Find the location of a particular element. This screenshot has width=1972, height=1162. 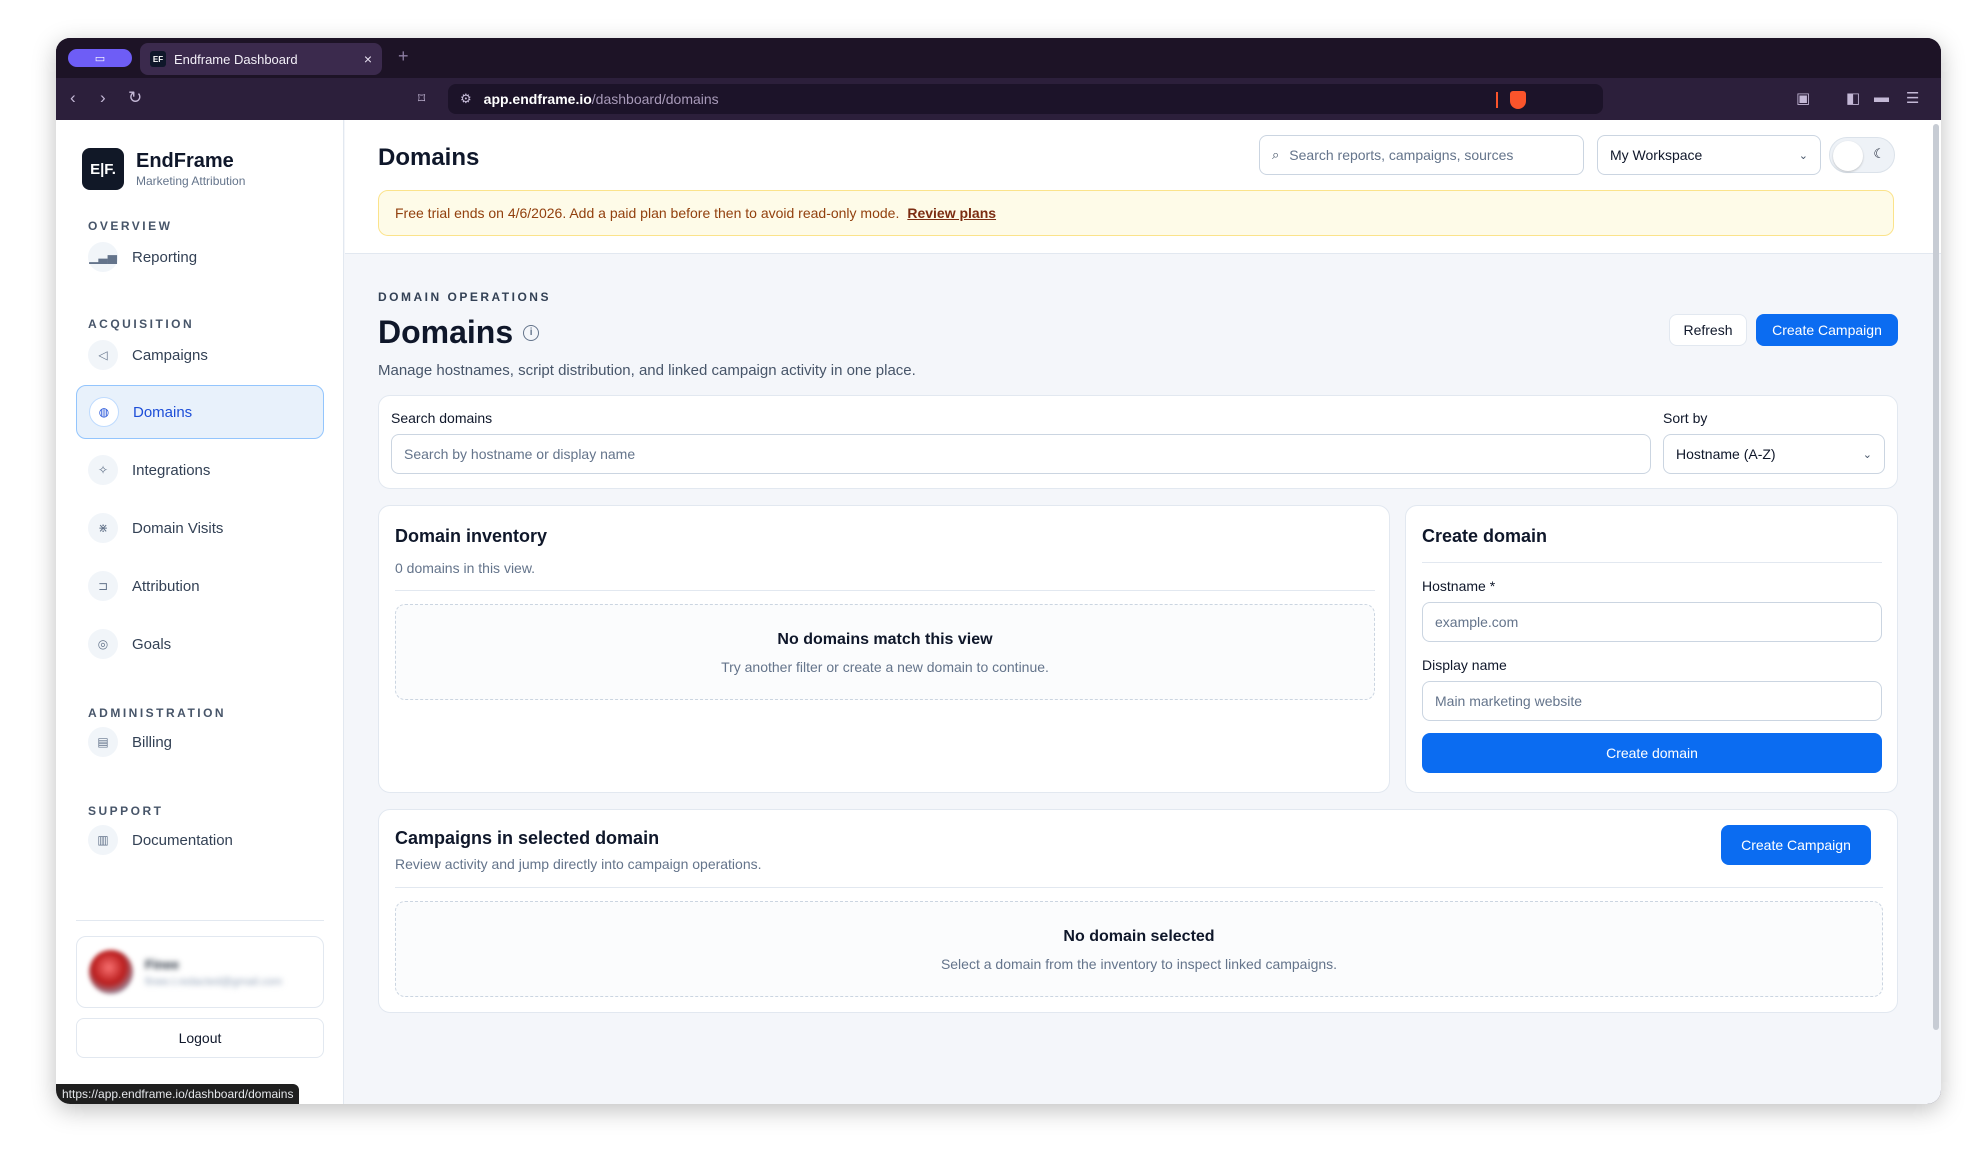

logout-button: Logout is located at coordinates (200, 1038).